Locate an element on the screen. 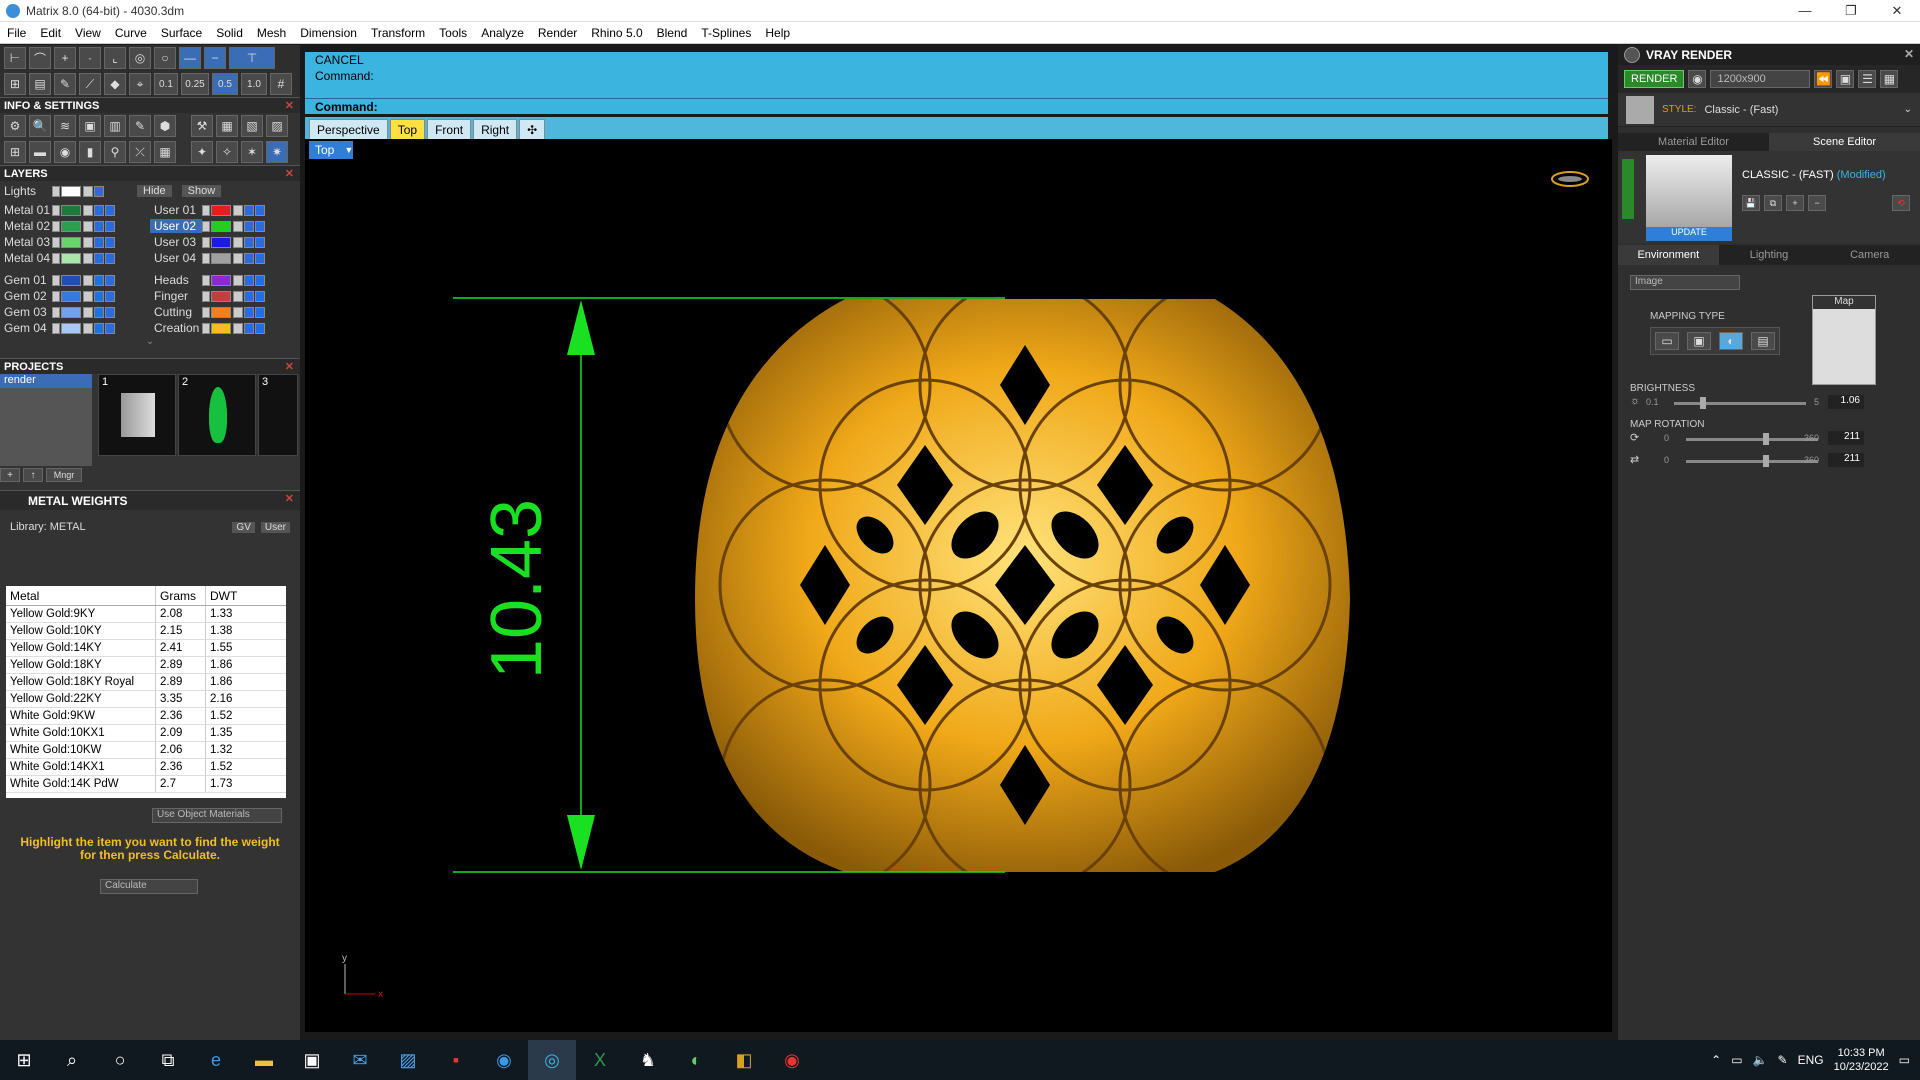 This screenshot has height=1080, width=1920. gem-icon: ⬢ is located at coordinates (165, 126).